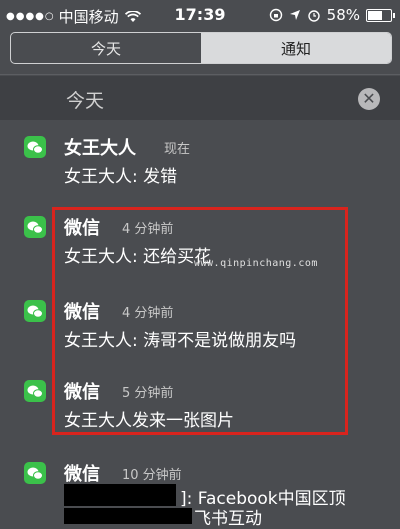  Describe the element at coordinates (294, 15) in the screenshot. I see `location-icon` at that location.